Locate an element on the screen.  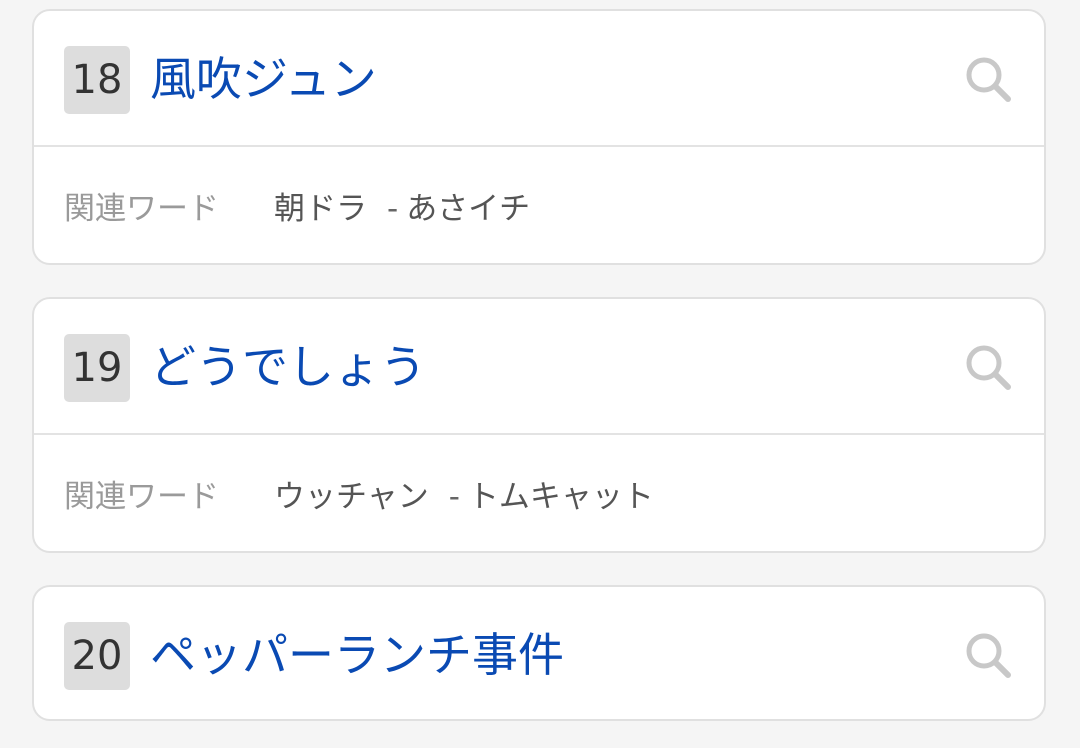
related-words: ウッチャン - トムキャット is located at coordinates (464, 493).